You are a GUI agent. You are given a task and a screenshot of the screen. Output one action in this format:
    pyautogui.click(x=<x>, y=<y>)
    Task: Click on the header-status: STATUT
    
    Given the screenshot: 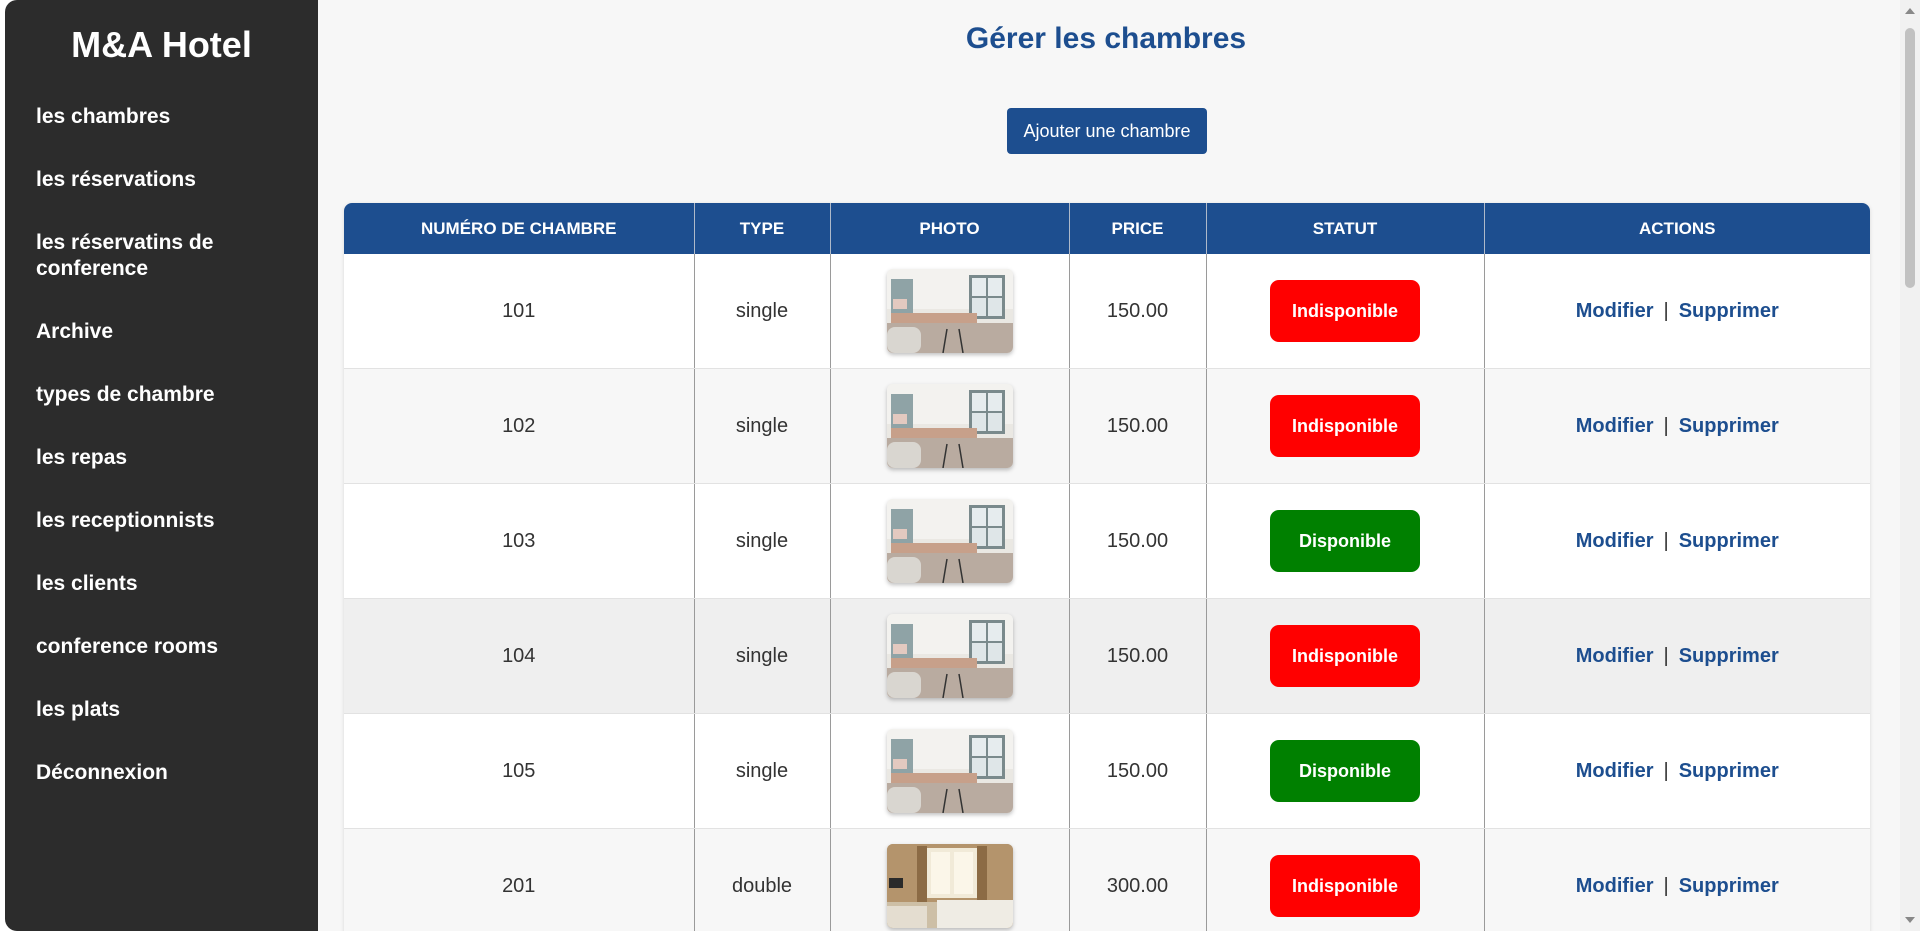 What is the action you would take?
    pyautogui.click(x=1345, y=228)
    